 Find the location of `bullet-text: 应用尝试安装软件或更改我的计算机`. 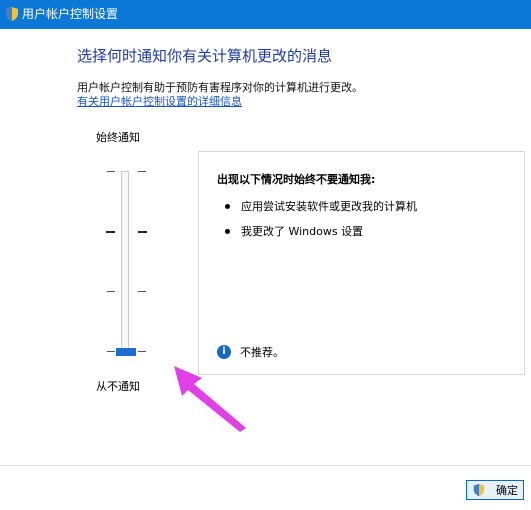

bullet-text: 应用尝试安装软件或更改我的计算机 is located at coordinates (329, 206).